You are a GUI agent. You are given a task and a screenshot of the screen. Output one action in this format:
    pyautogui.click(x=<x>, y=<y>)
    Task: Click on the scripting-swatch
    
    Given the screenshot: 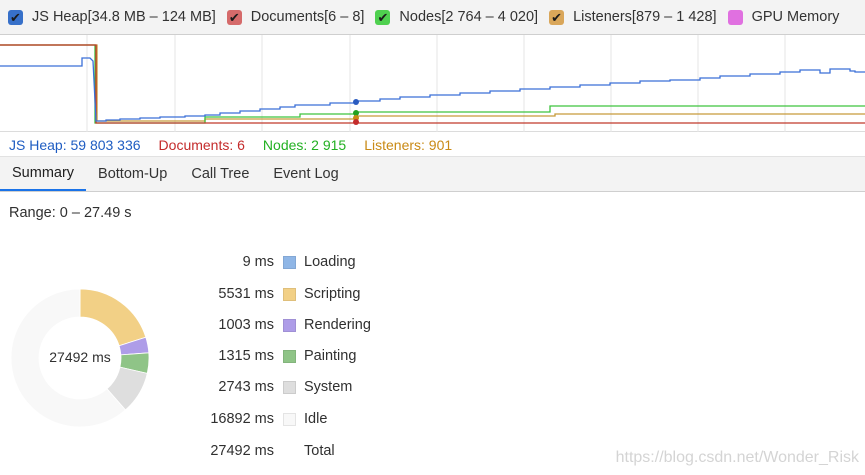 What is the action you would take?
    pyautogui.click(x=289, y=294)
    